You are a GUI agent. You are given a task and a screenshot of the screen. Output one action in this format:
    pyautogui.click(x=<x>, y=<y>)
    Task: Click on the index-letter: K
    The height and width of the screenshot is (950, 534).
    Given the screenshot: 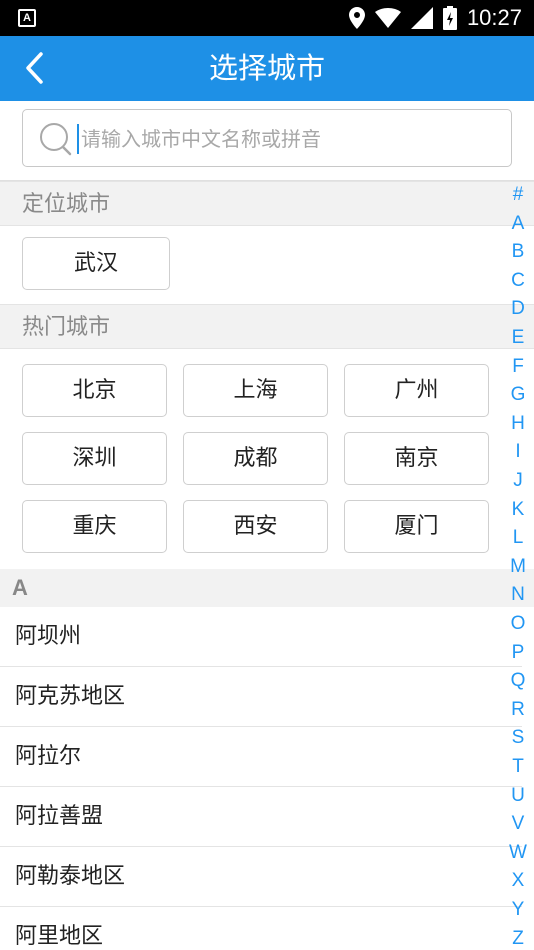 What is the action you would take?
    pyautogui.click(x=518, y=510)
    